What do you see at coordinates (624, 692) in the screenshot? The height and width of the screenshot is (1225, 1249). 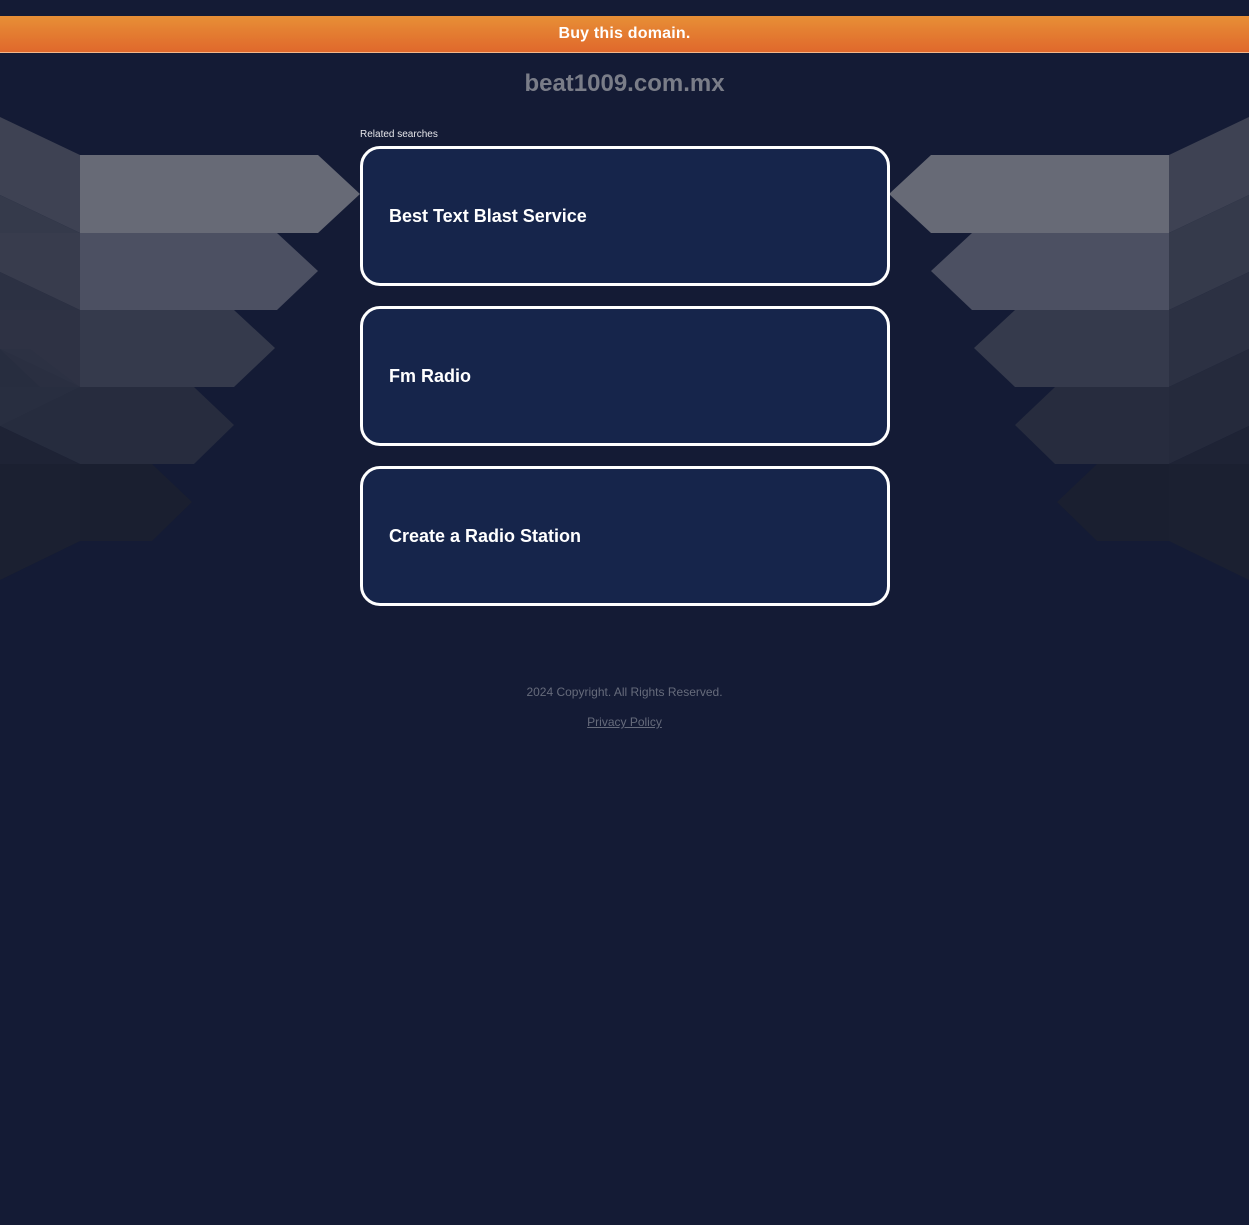 I see `copyright-text: 2024 Copyright. All Rights Reserved.` at bounding box center [624, 692].